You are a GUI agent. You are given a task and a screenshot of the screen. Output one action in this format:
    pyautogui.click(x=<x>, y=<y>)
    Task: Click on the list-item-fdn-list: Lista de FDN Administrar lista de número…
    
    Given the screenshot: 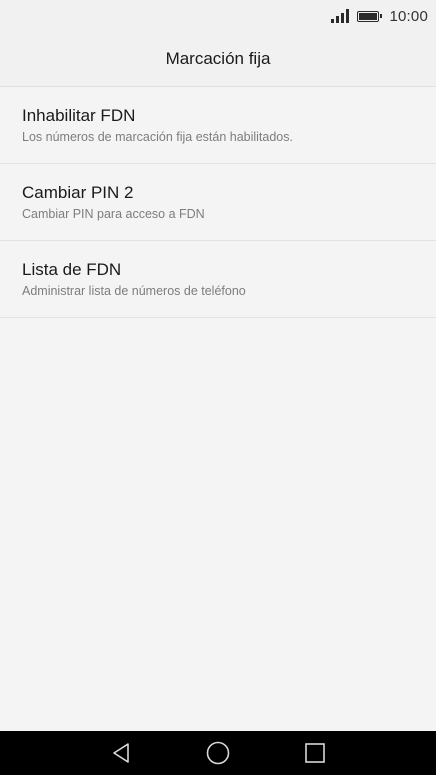 What is the action you would take?
    pyautogui.click(x=218, y=279)
    